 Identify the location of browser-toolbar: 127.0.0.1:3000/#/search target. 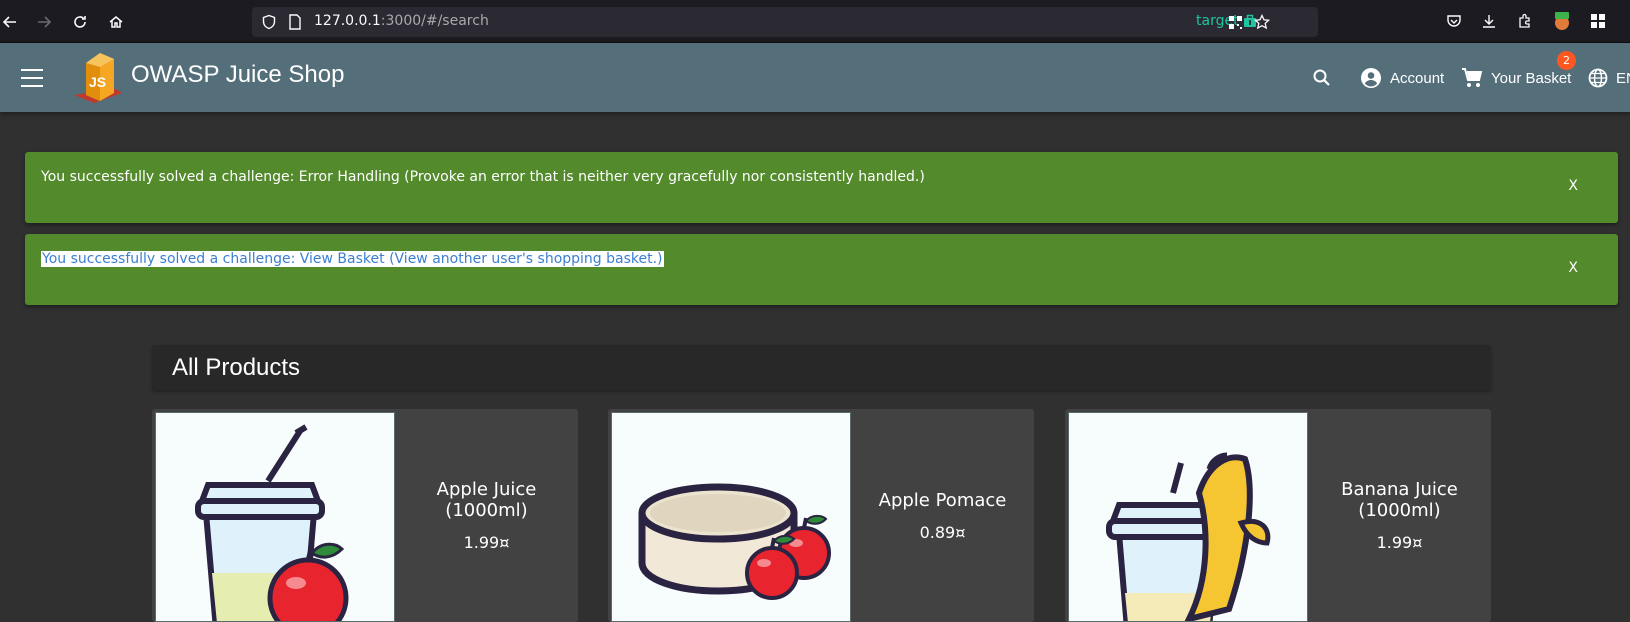
(815, 21).